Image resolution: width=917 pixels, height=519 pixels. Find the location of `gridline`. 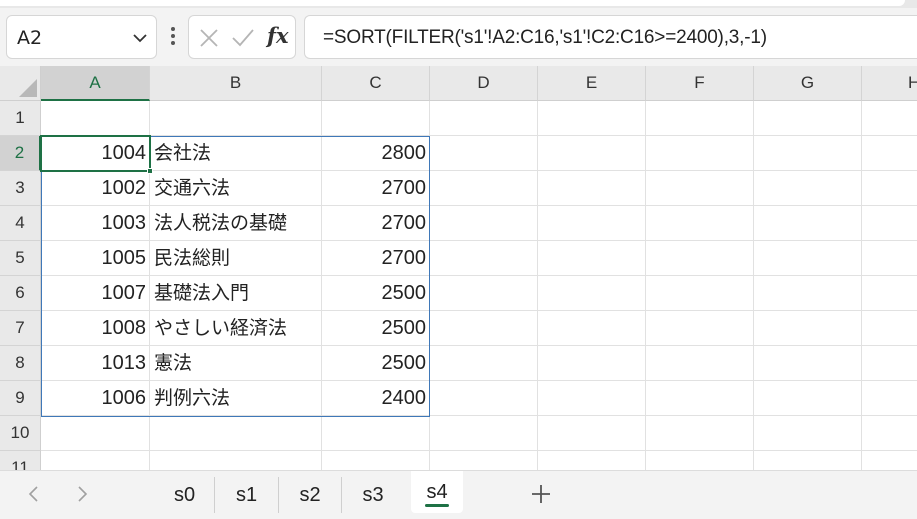

gridline is located at coordinates (479, 450).